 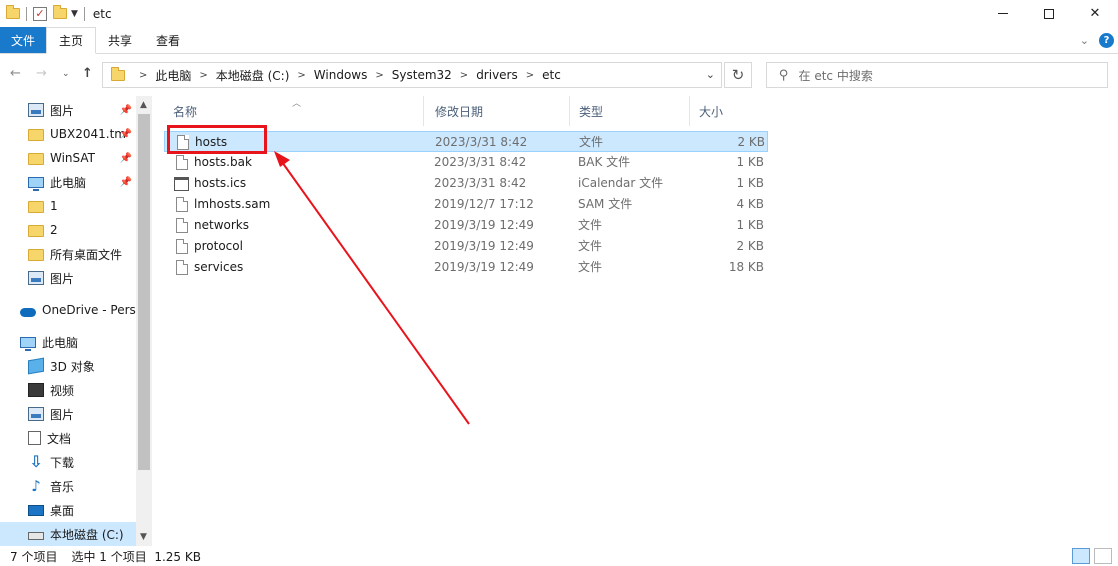 I want to click on annotation-arrow-head, so click(x=282, y=159).